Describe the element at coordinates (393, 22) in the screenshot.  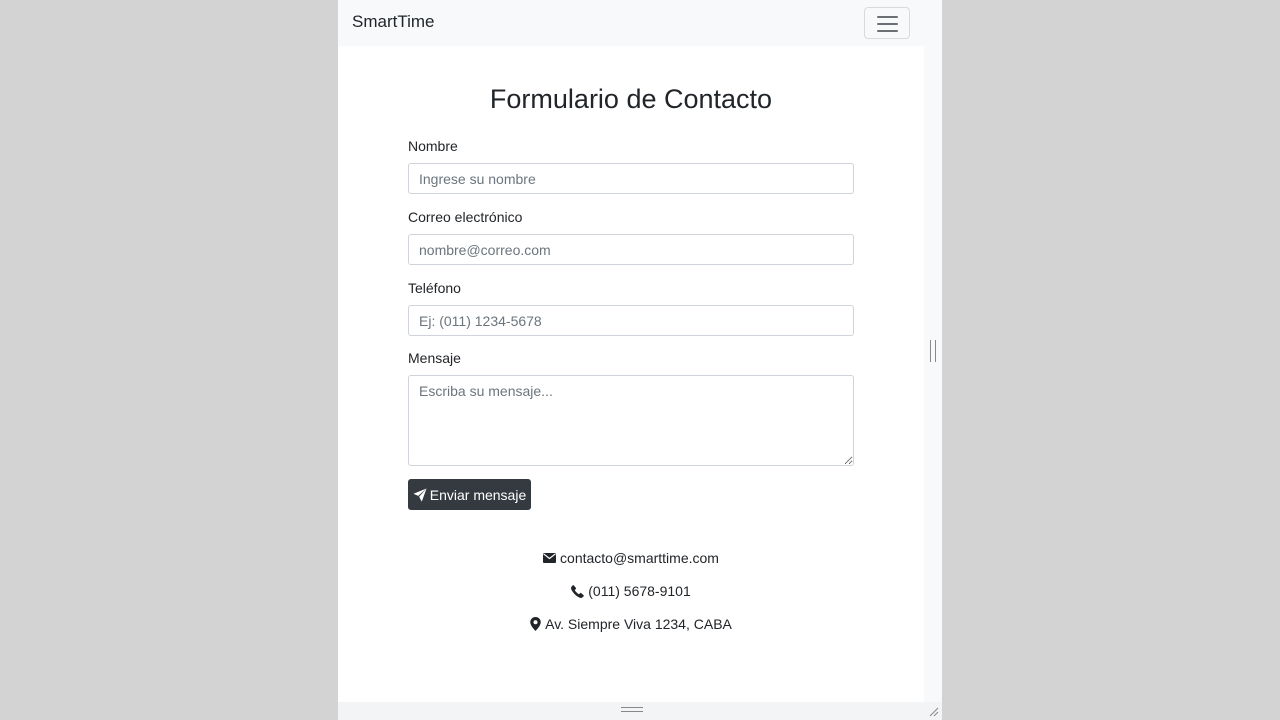
I see `brand-link: SmartTime` at that location.